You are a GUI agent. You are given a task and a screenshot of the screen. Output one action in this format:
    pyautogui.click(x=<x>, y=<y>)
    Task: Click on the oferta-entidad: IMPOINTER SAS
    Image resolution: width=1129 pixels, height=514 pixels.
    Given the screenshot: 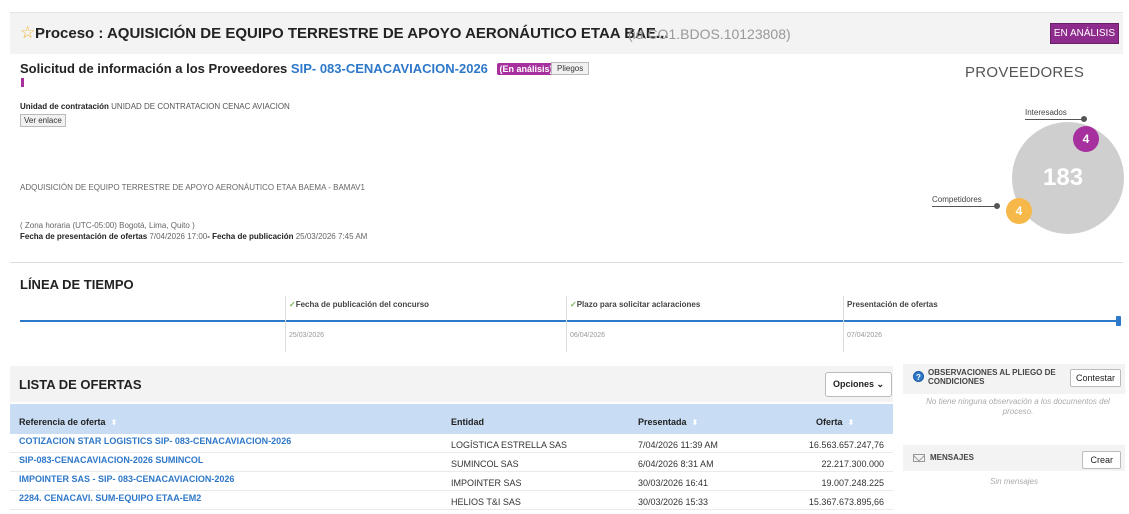 What is the action you would take?
    pyautogui.click(x=486, y=483)
    